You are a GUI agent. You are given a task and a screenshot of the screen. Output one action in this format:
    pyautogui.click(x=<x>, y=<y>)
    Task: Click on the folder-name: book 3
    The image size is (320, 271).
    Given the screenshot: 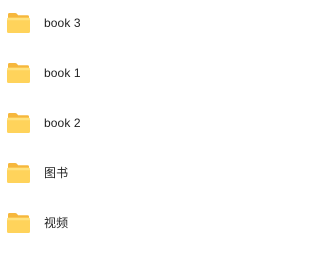 What is the action you would take?
    pyautogui.click(x=62, y=23)
    